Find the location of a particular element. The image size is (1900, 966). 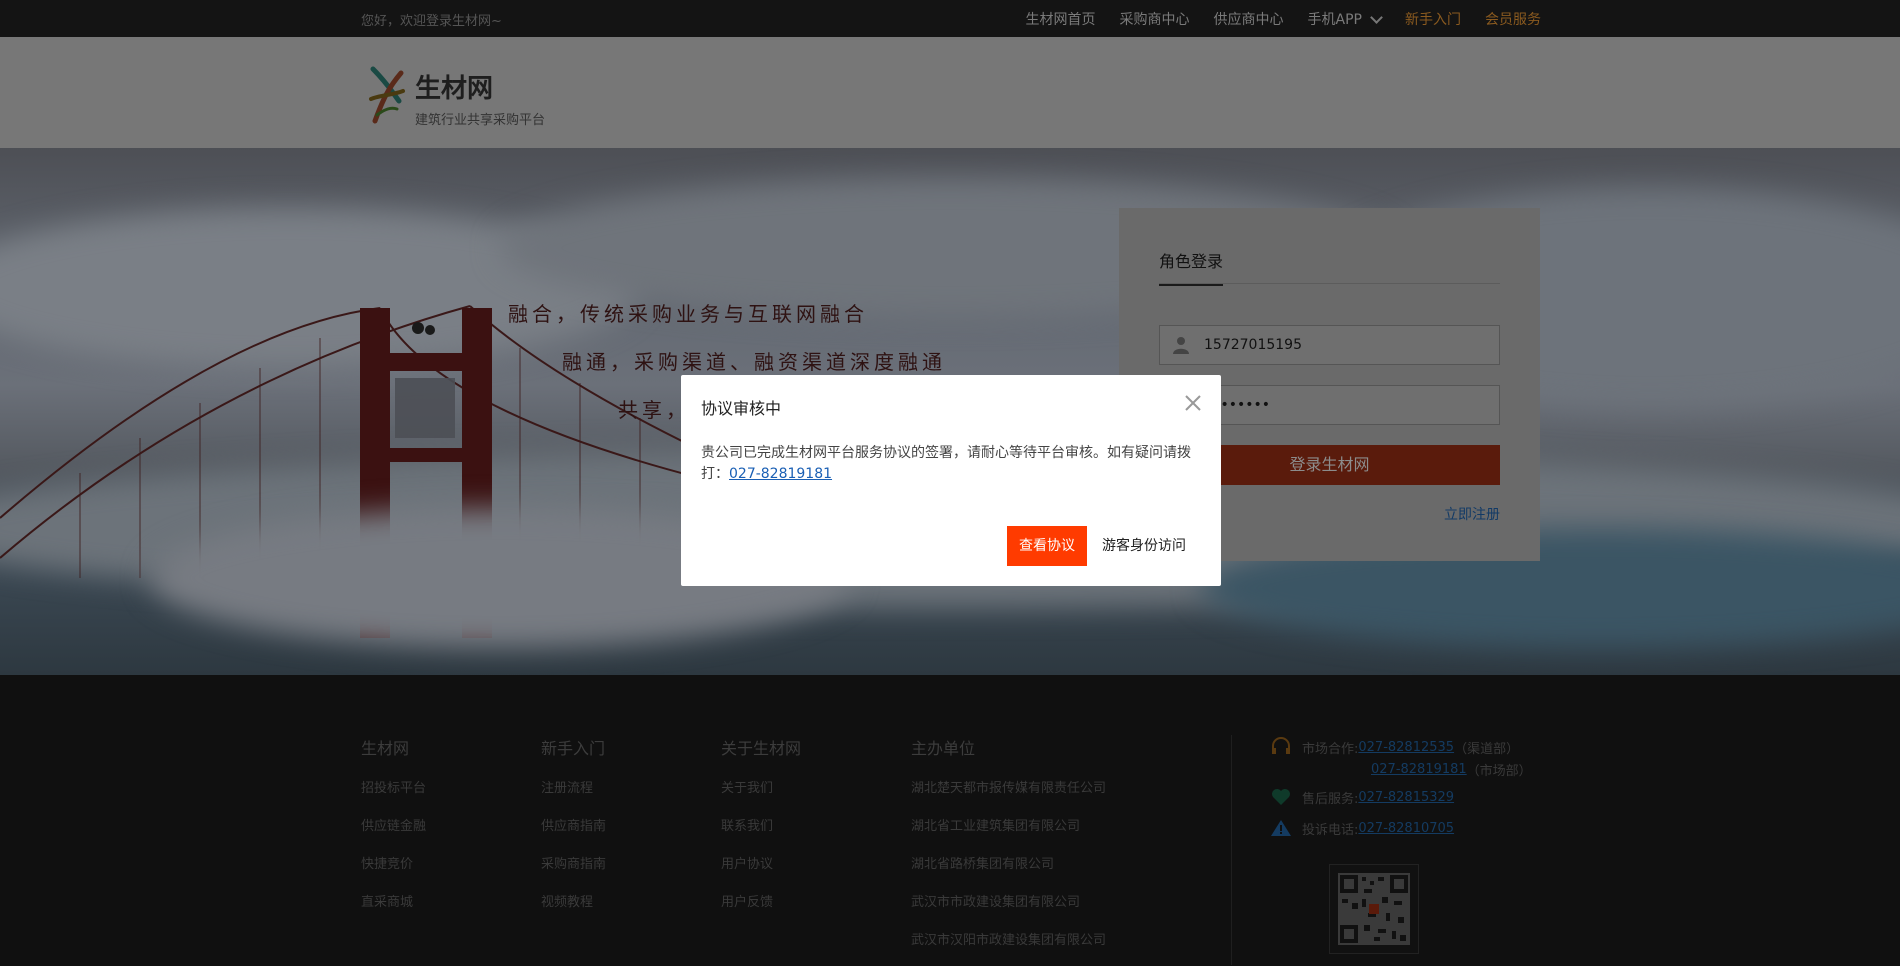

footer-link: 视频教程 is located at coordinates (573, 900).